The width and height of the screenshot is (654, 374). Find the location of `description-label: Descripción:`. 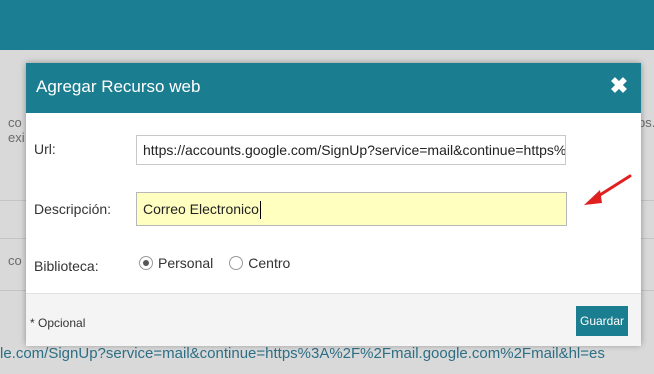

description-label: Descripción: is located at coordinates (73, 209).